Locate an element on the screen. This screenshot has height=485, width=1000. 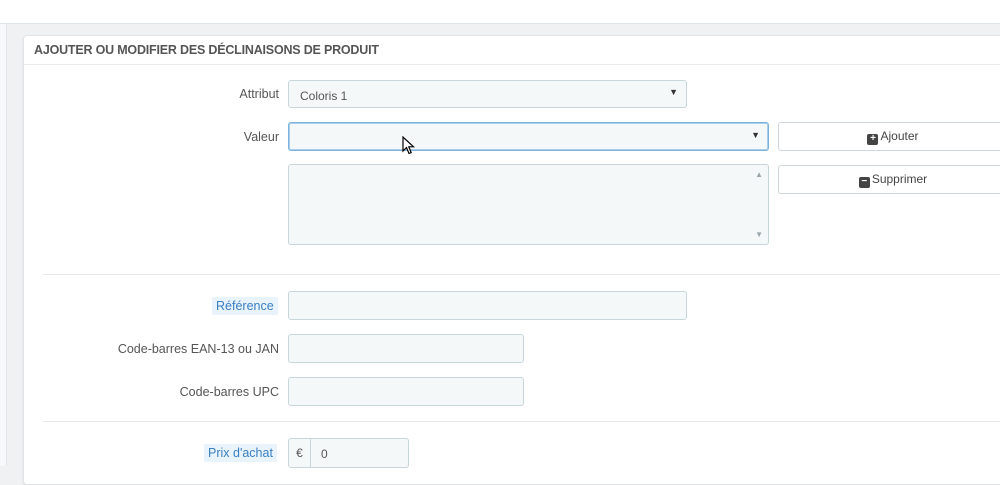
ean13-label: Code-barres EAN-13 ou JAN is located at coordinates (198, 349).